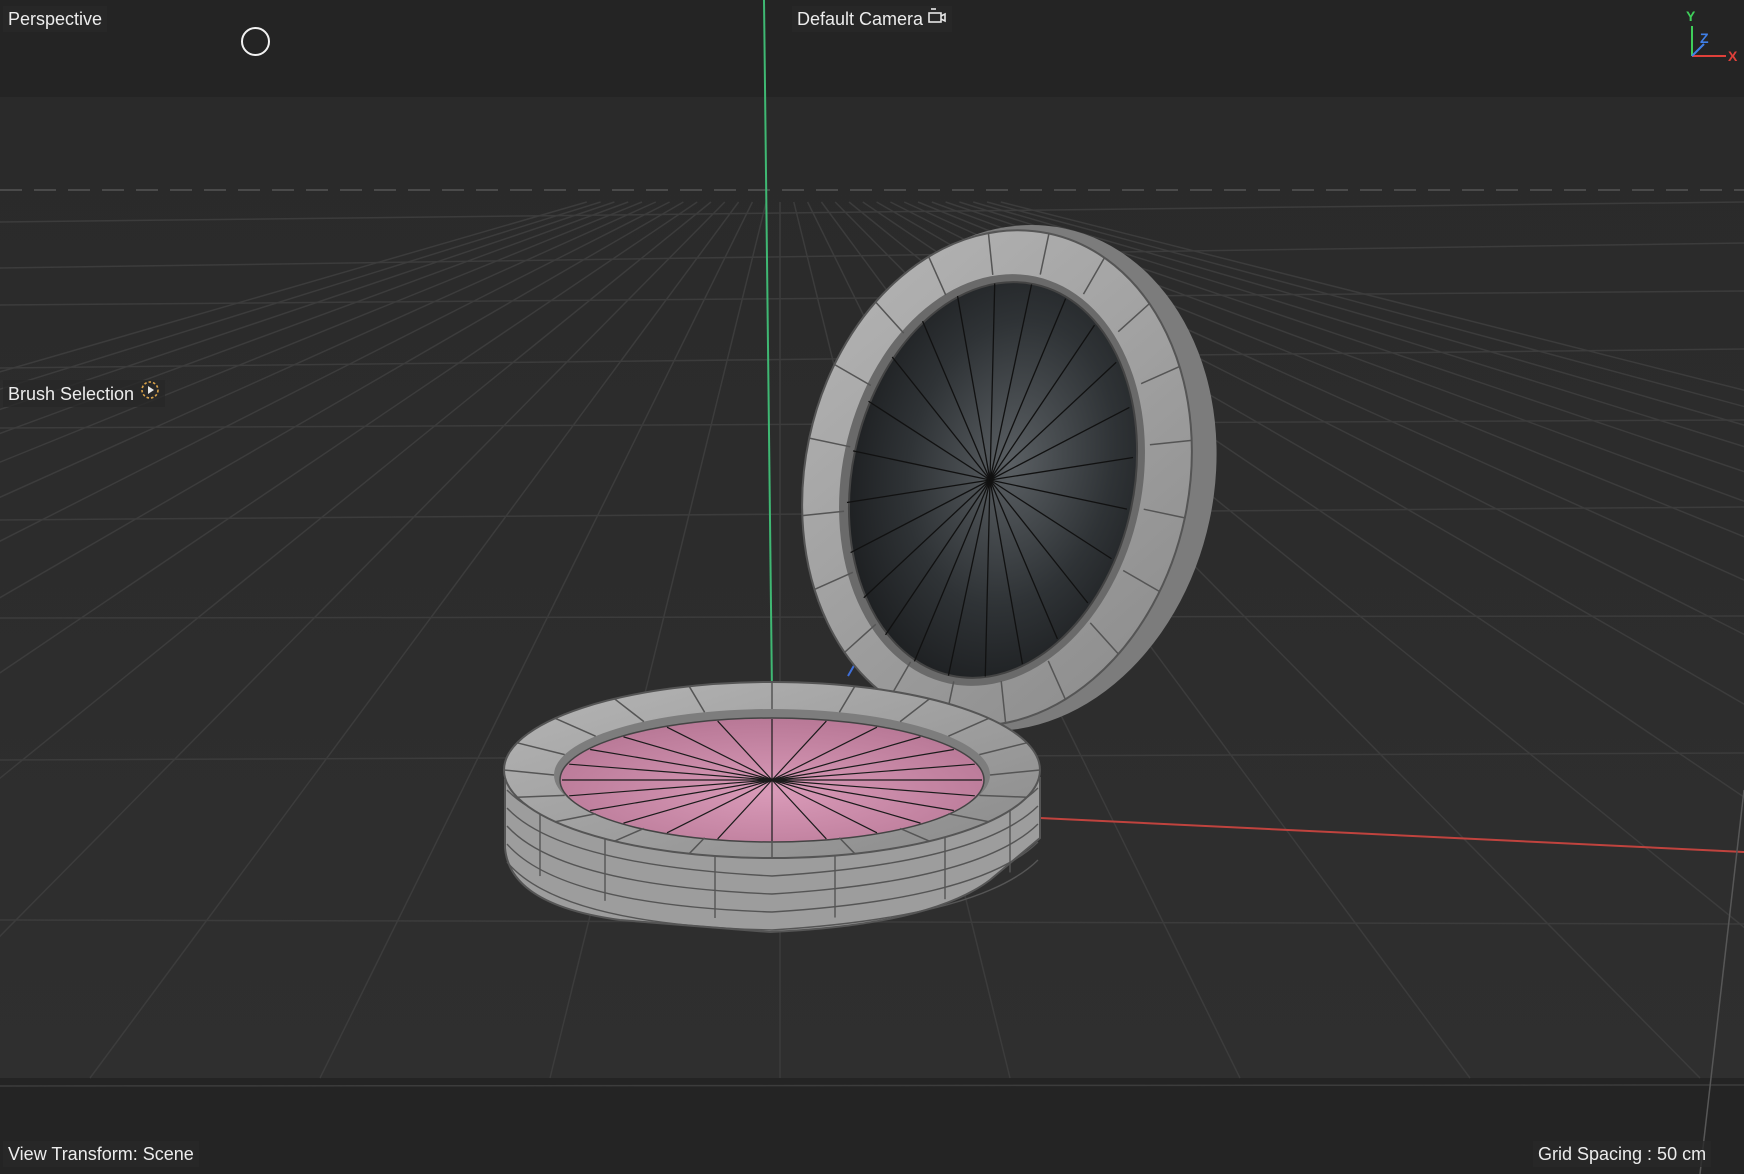 Image resolution: width=1744 pixels, height=1174 pixels. Describe the element at coordinates (71, 393) in the screenshot. I see `tool-label-text: Brush Selection` at that location.